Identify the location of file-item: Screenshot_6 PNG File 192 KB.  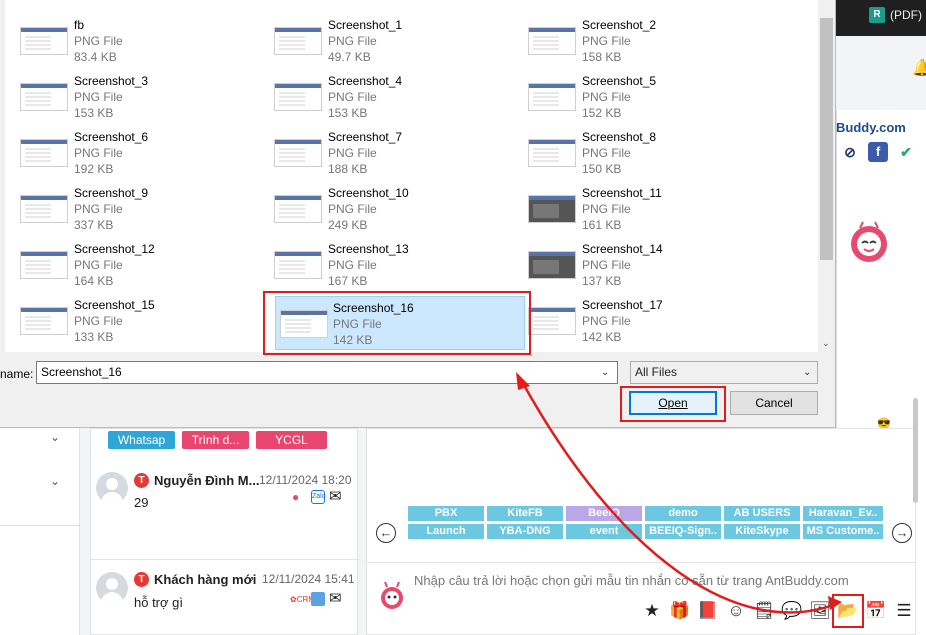
(120, 154).